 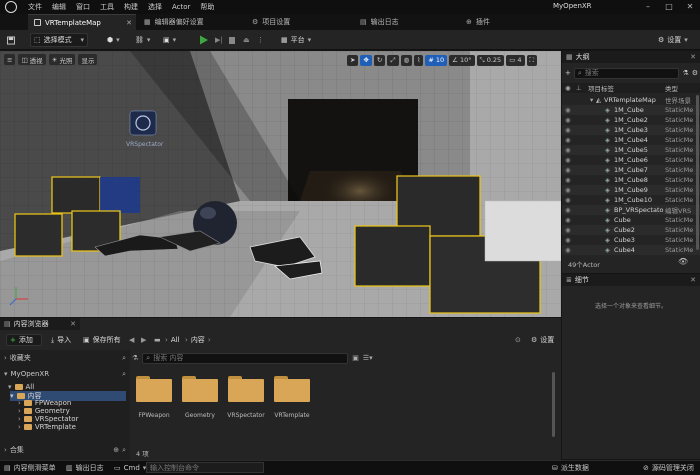 I want to click on tab-close-icon: ✕, so click(x=129, y=23).